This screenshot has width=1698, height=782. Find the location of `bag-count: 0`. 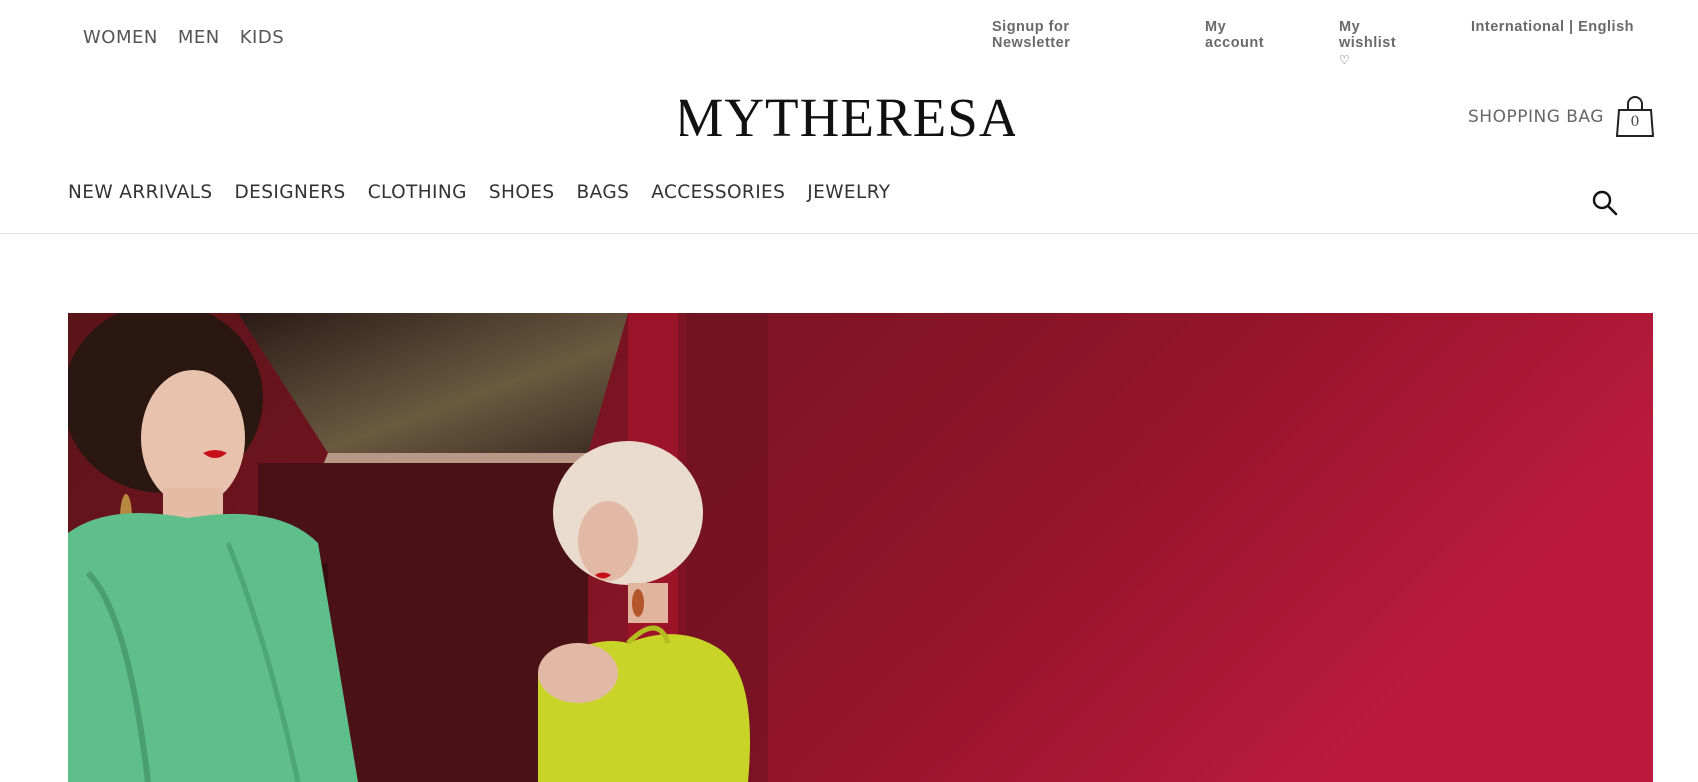

bag-count: 0 is located at coordinates (1635, 122).